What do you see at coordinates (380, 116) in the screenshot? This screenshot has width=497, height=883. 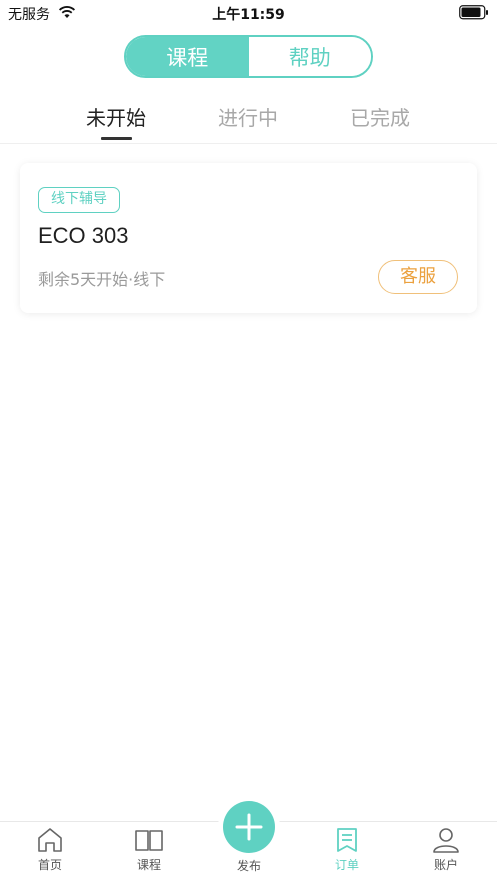 I see `tab-completed: 已完成` at bounding box center [380, 116].